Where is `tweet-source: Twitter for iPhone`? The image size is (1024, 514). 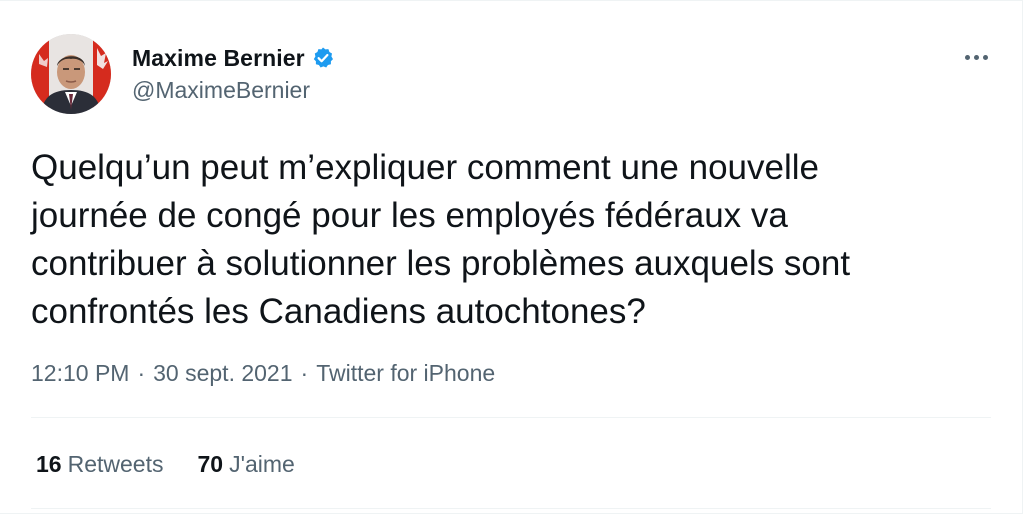 tweet-source: Twitter for iPhone is located at coordinates (405, 373).